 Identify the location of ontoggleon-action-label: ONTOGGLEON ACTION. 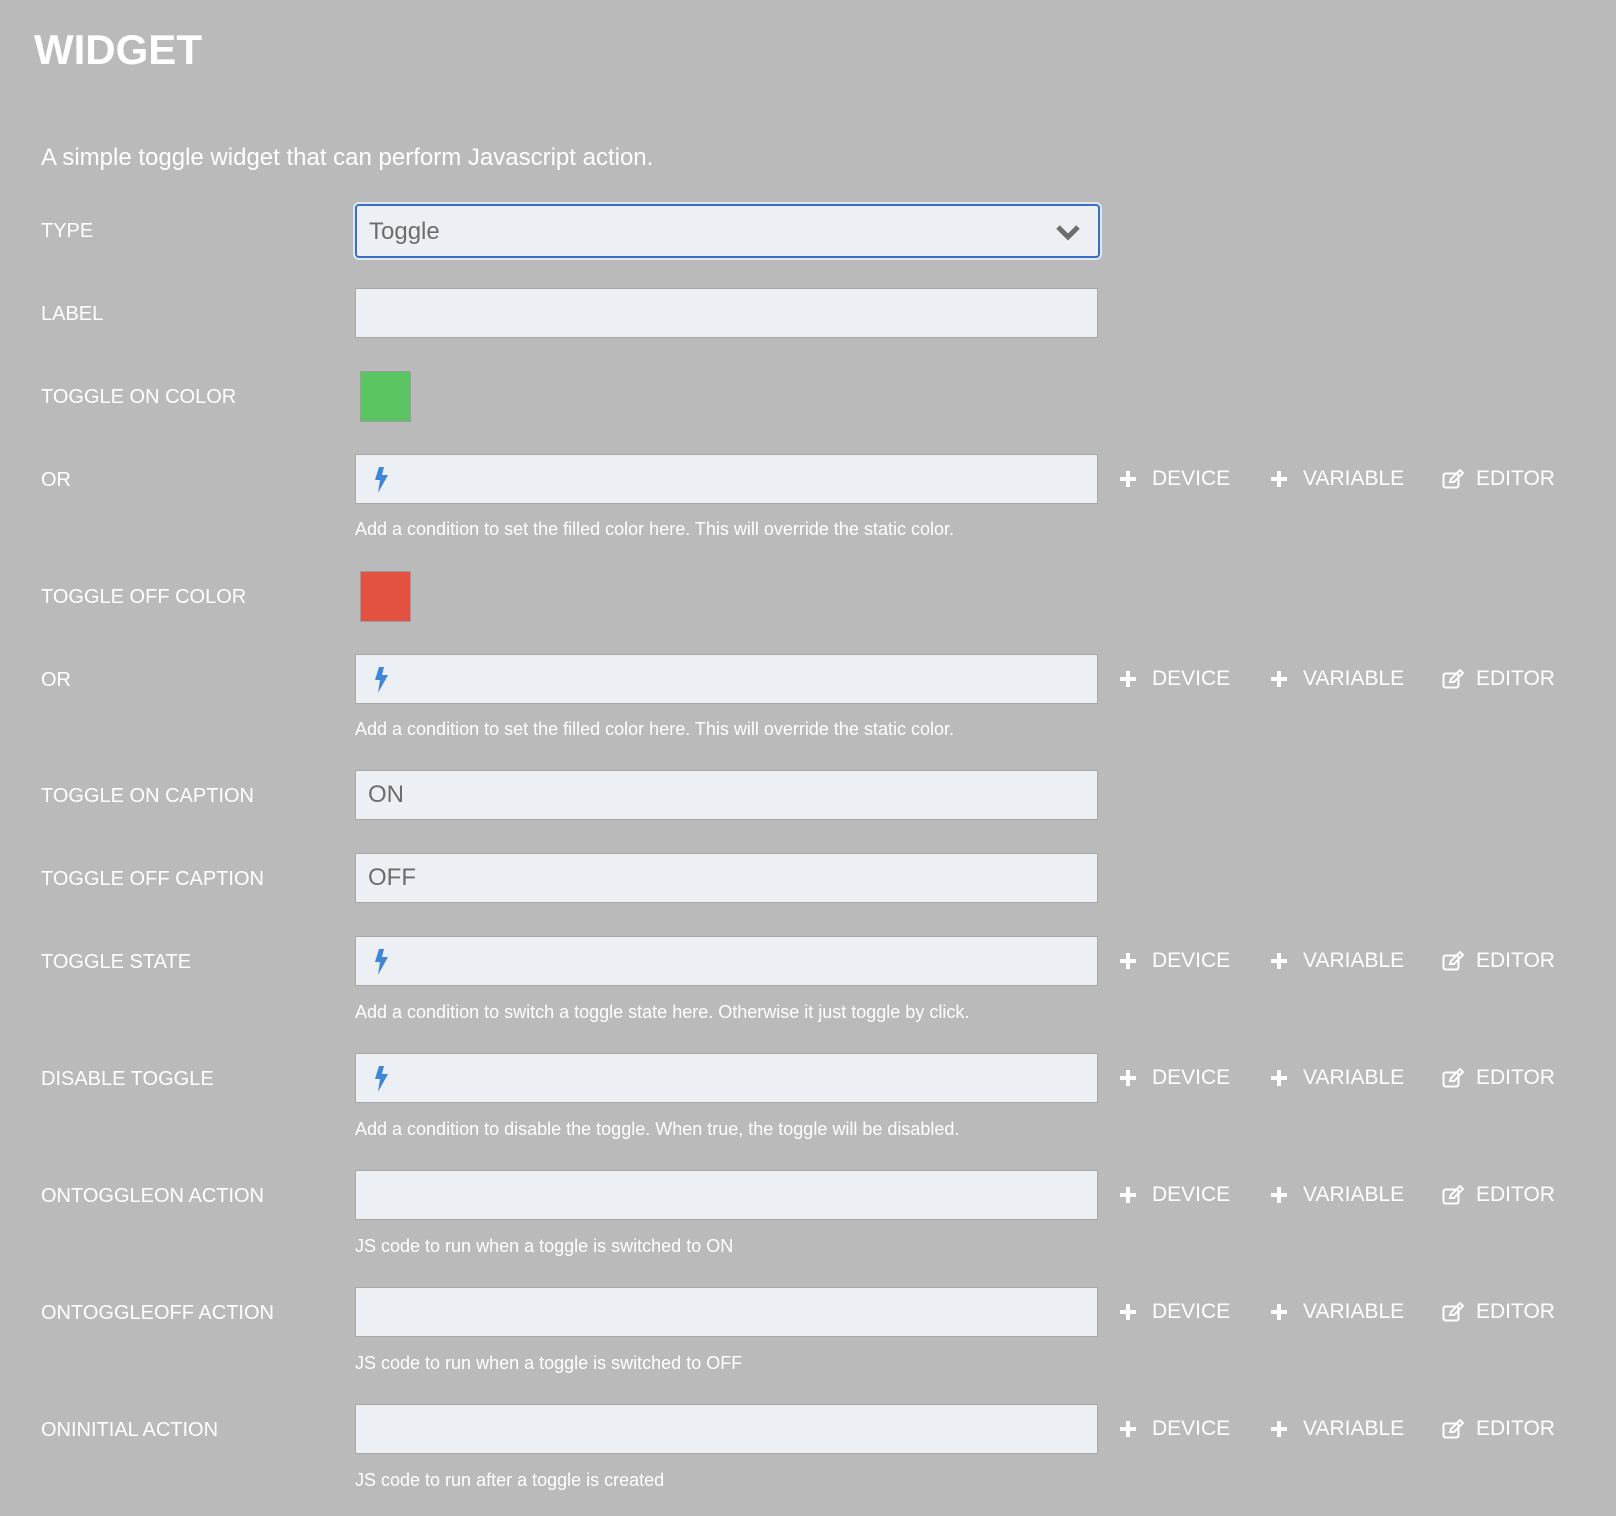
(152, 1196).